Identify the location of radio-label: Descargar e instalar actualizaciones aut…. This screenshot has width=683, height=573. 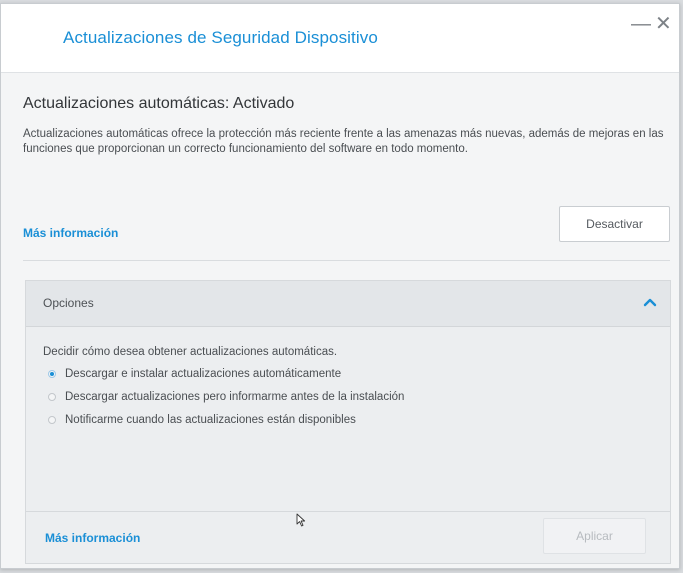
(203, 374).